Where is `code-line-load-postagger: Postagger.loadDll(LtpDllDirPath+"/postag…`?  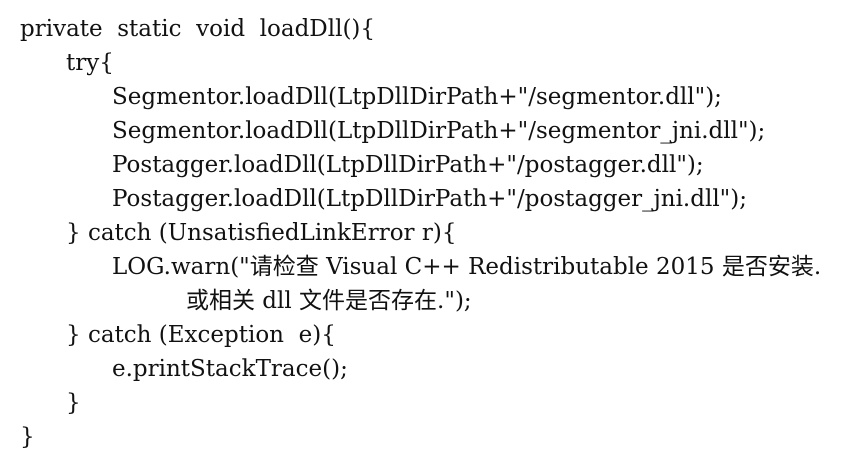 code-line-load-postagger: Postagger.loadDll(LtpDllDirPath+"/postag… is located at coordinates (408, 165).